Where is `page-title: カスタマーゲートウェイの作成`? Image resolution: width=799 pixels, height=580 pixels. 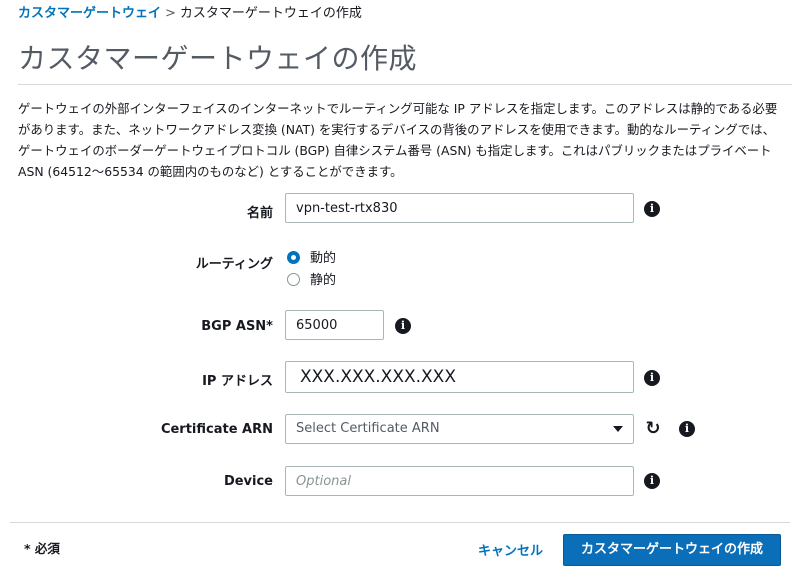 page-title: カスタマーゲートウェイの作成 is located at coordinates (405, 61).